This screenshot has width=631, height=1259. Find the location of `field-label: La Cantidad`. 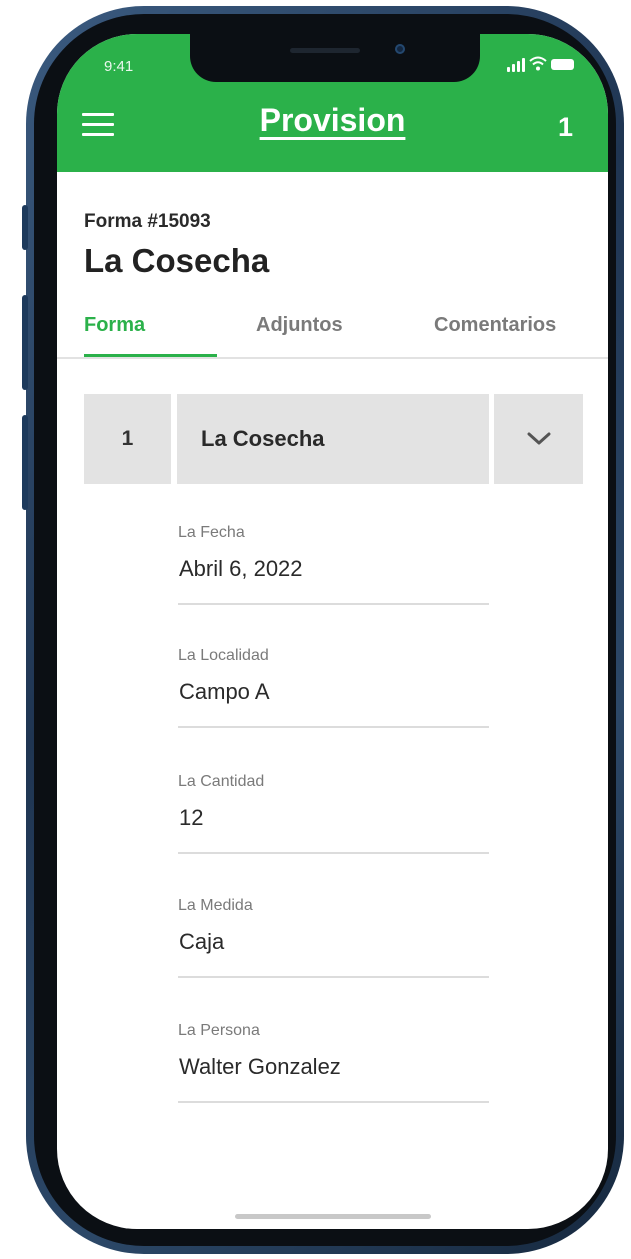

field-label: La Cantidad is located at coordinates (221, 781).